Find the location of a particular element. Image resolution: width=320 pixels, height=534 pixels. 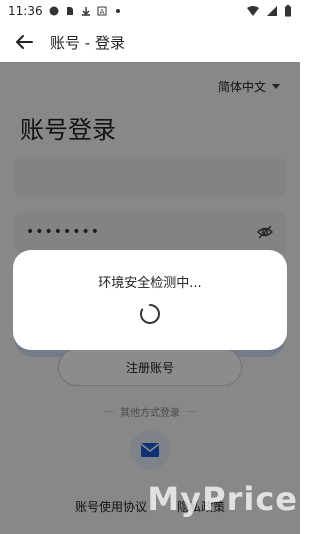

status-time: 11:36 is located at coordinates (25, 11).